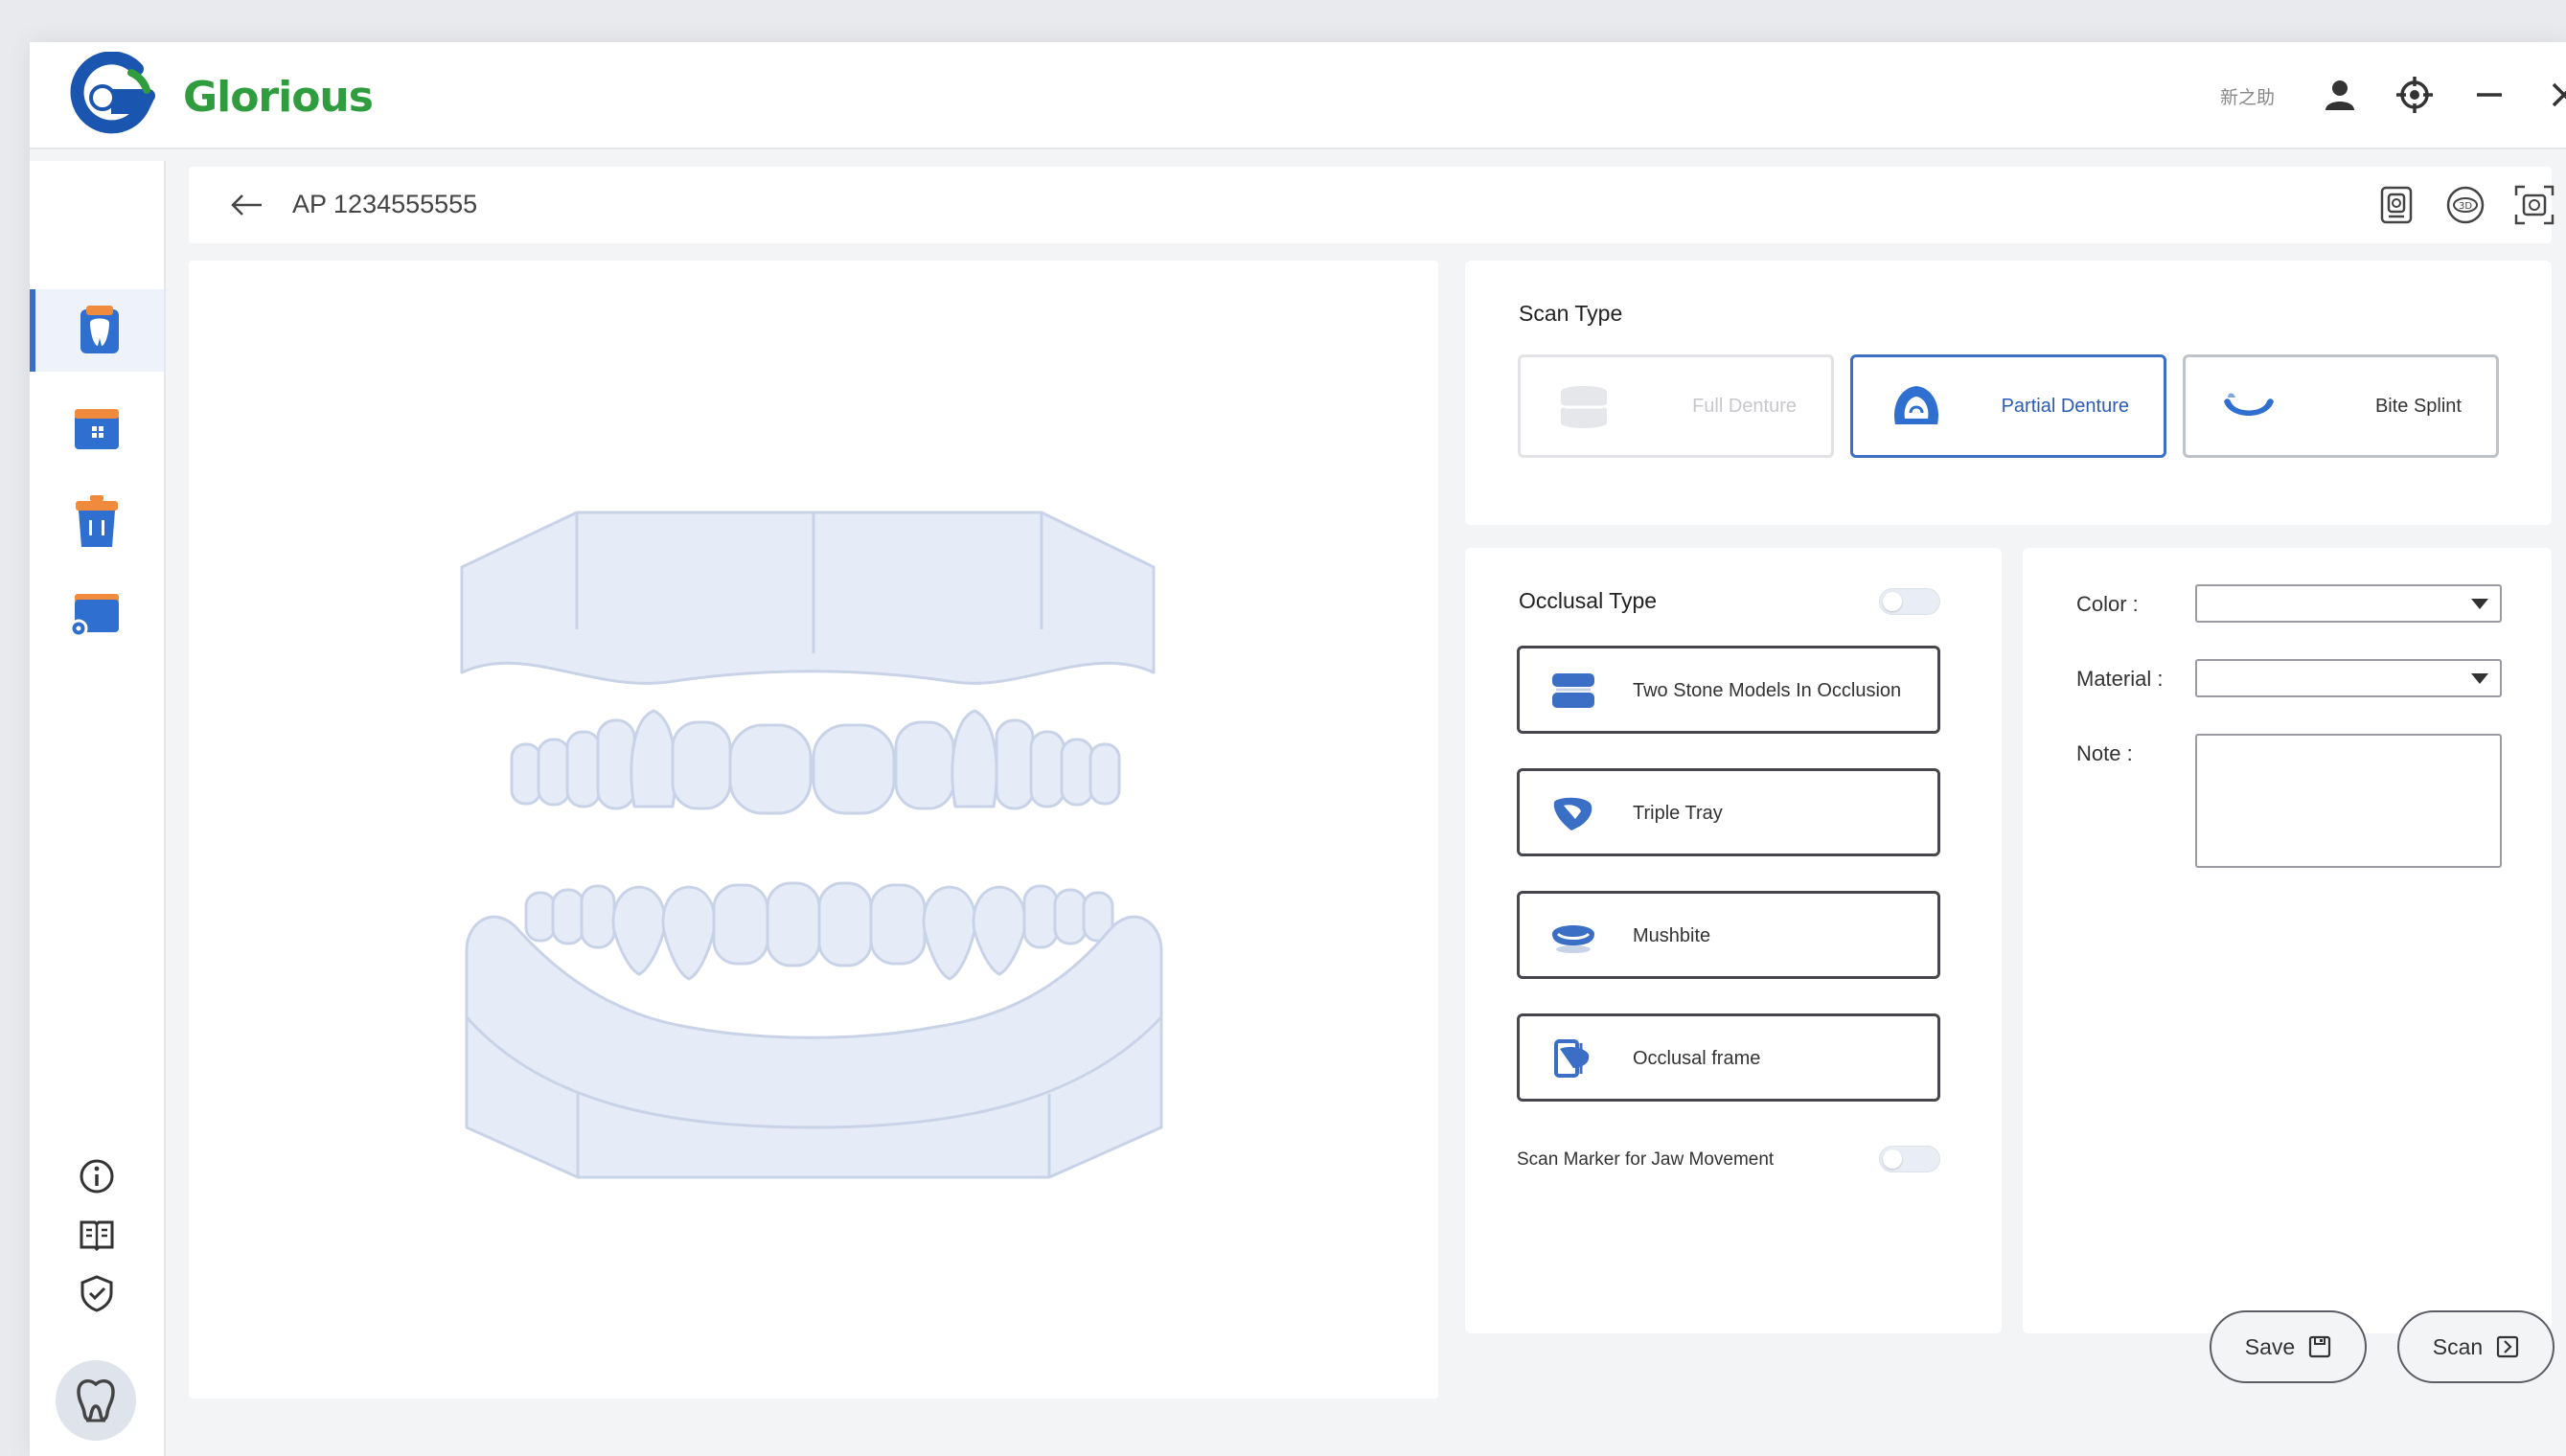 This screenshot has width=2566, height=1456. I want to click on stone-models-icon, so click(1573, 690).